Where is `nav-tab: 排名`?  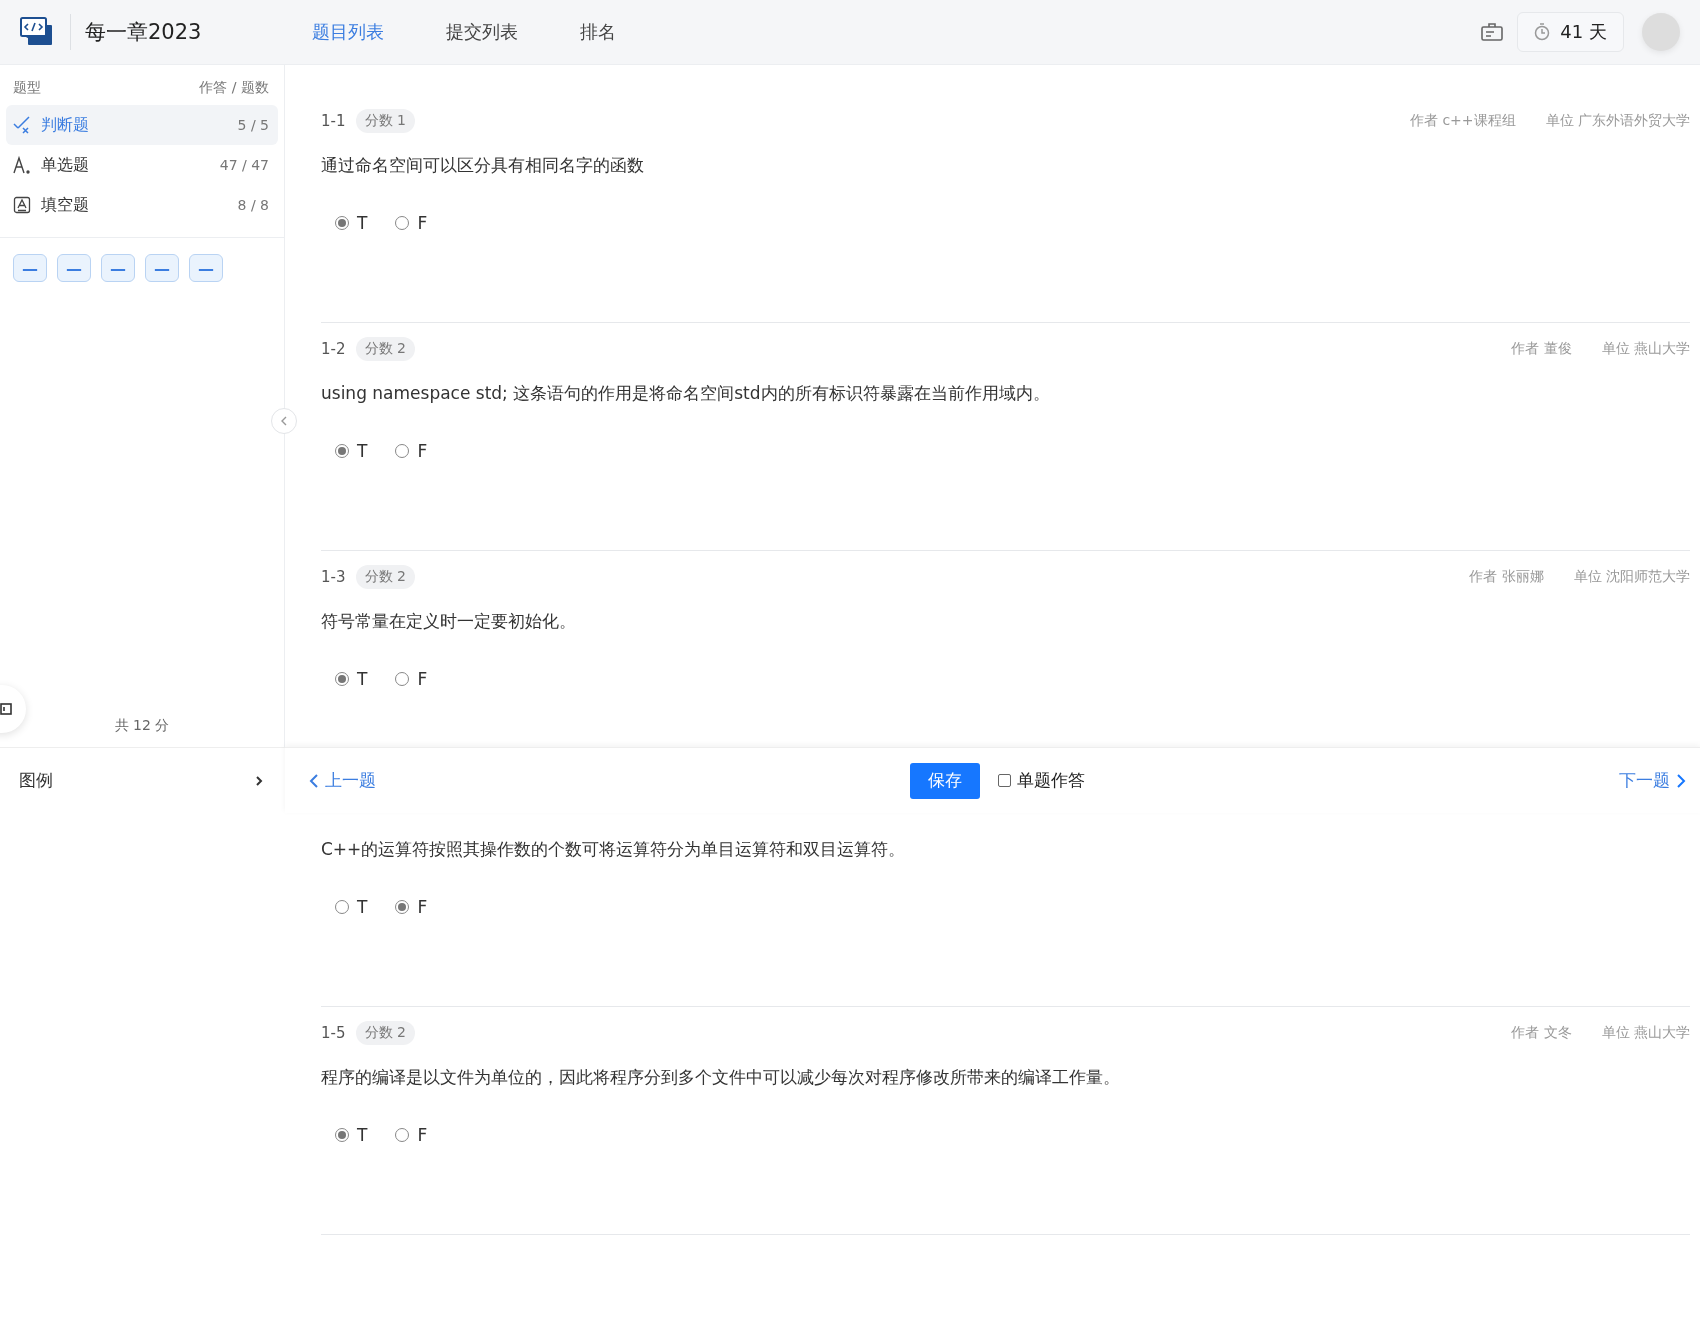
nav-tab: 排名 is located at coordinates (598, 32).